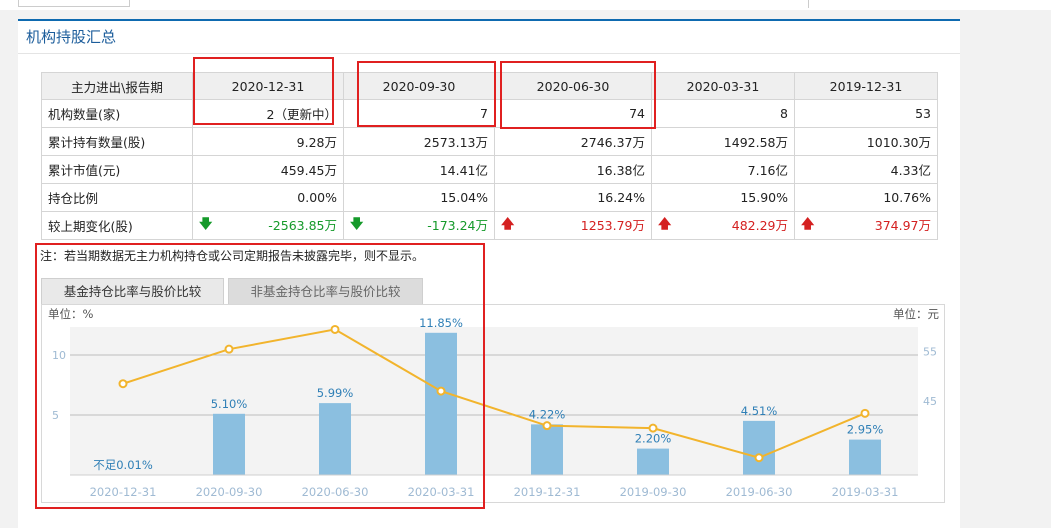 Image resolution: width=1051 pixels, height=528 pixels. I want to click on change-value: -173.24万, so click(457, 225).